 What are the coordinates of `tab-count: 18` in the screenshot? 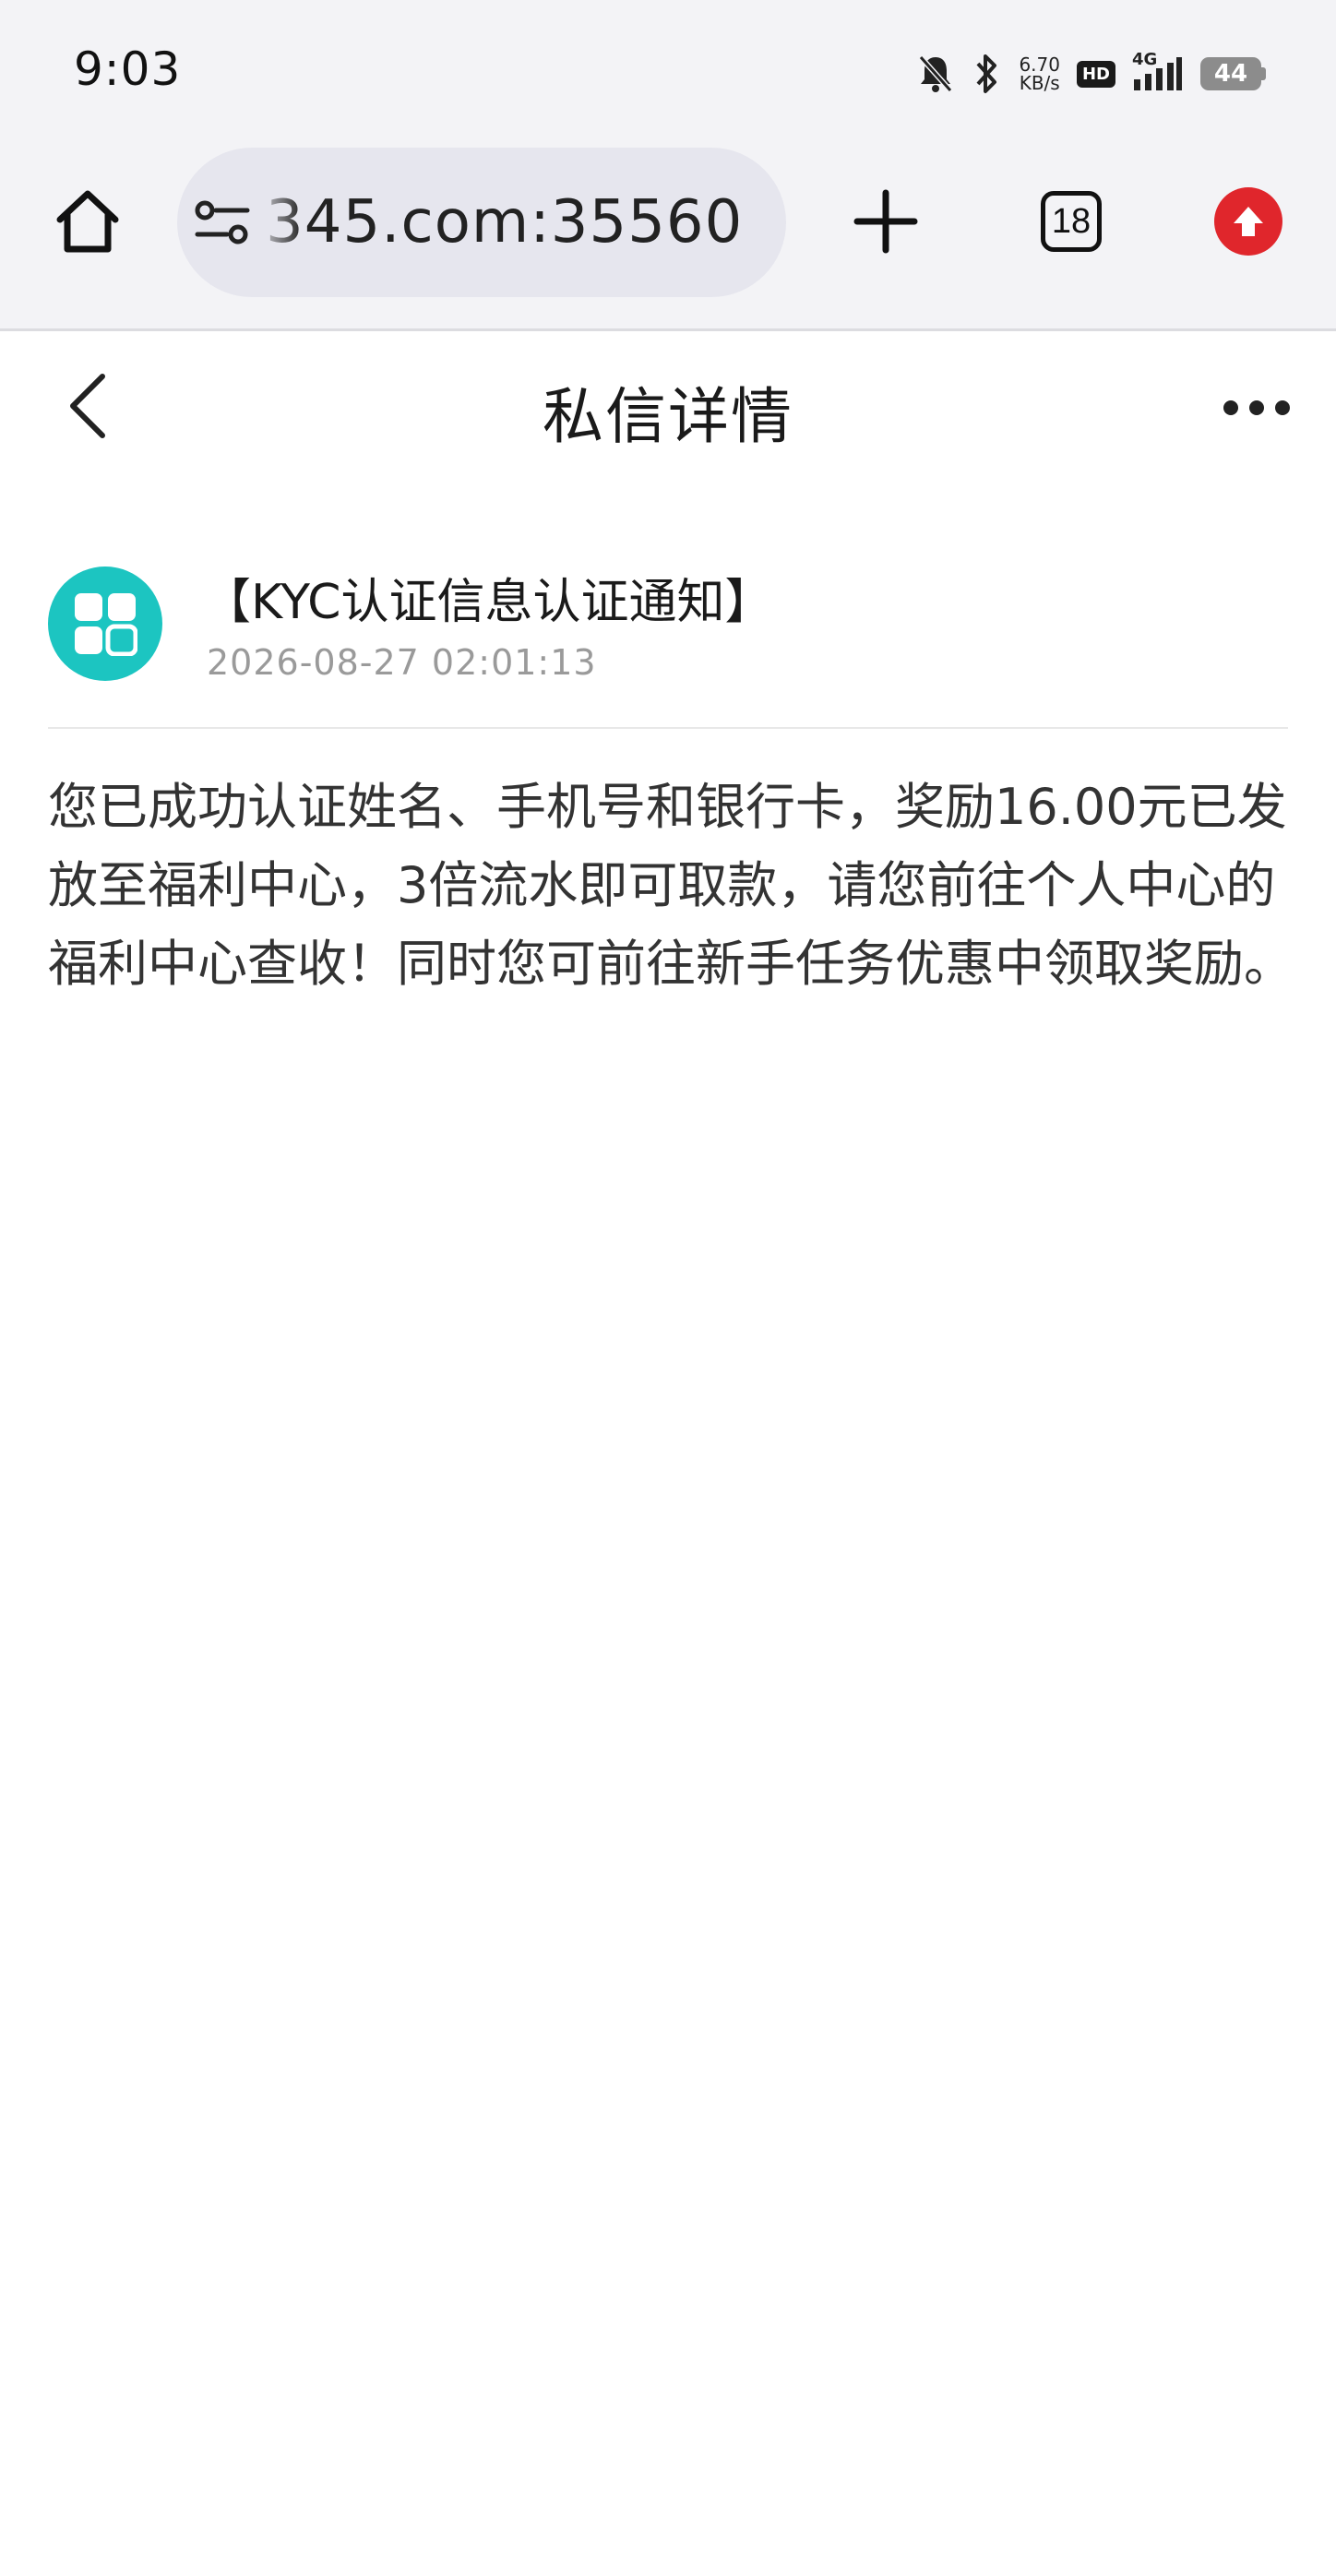 It's located at (1071, 221).